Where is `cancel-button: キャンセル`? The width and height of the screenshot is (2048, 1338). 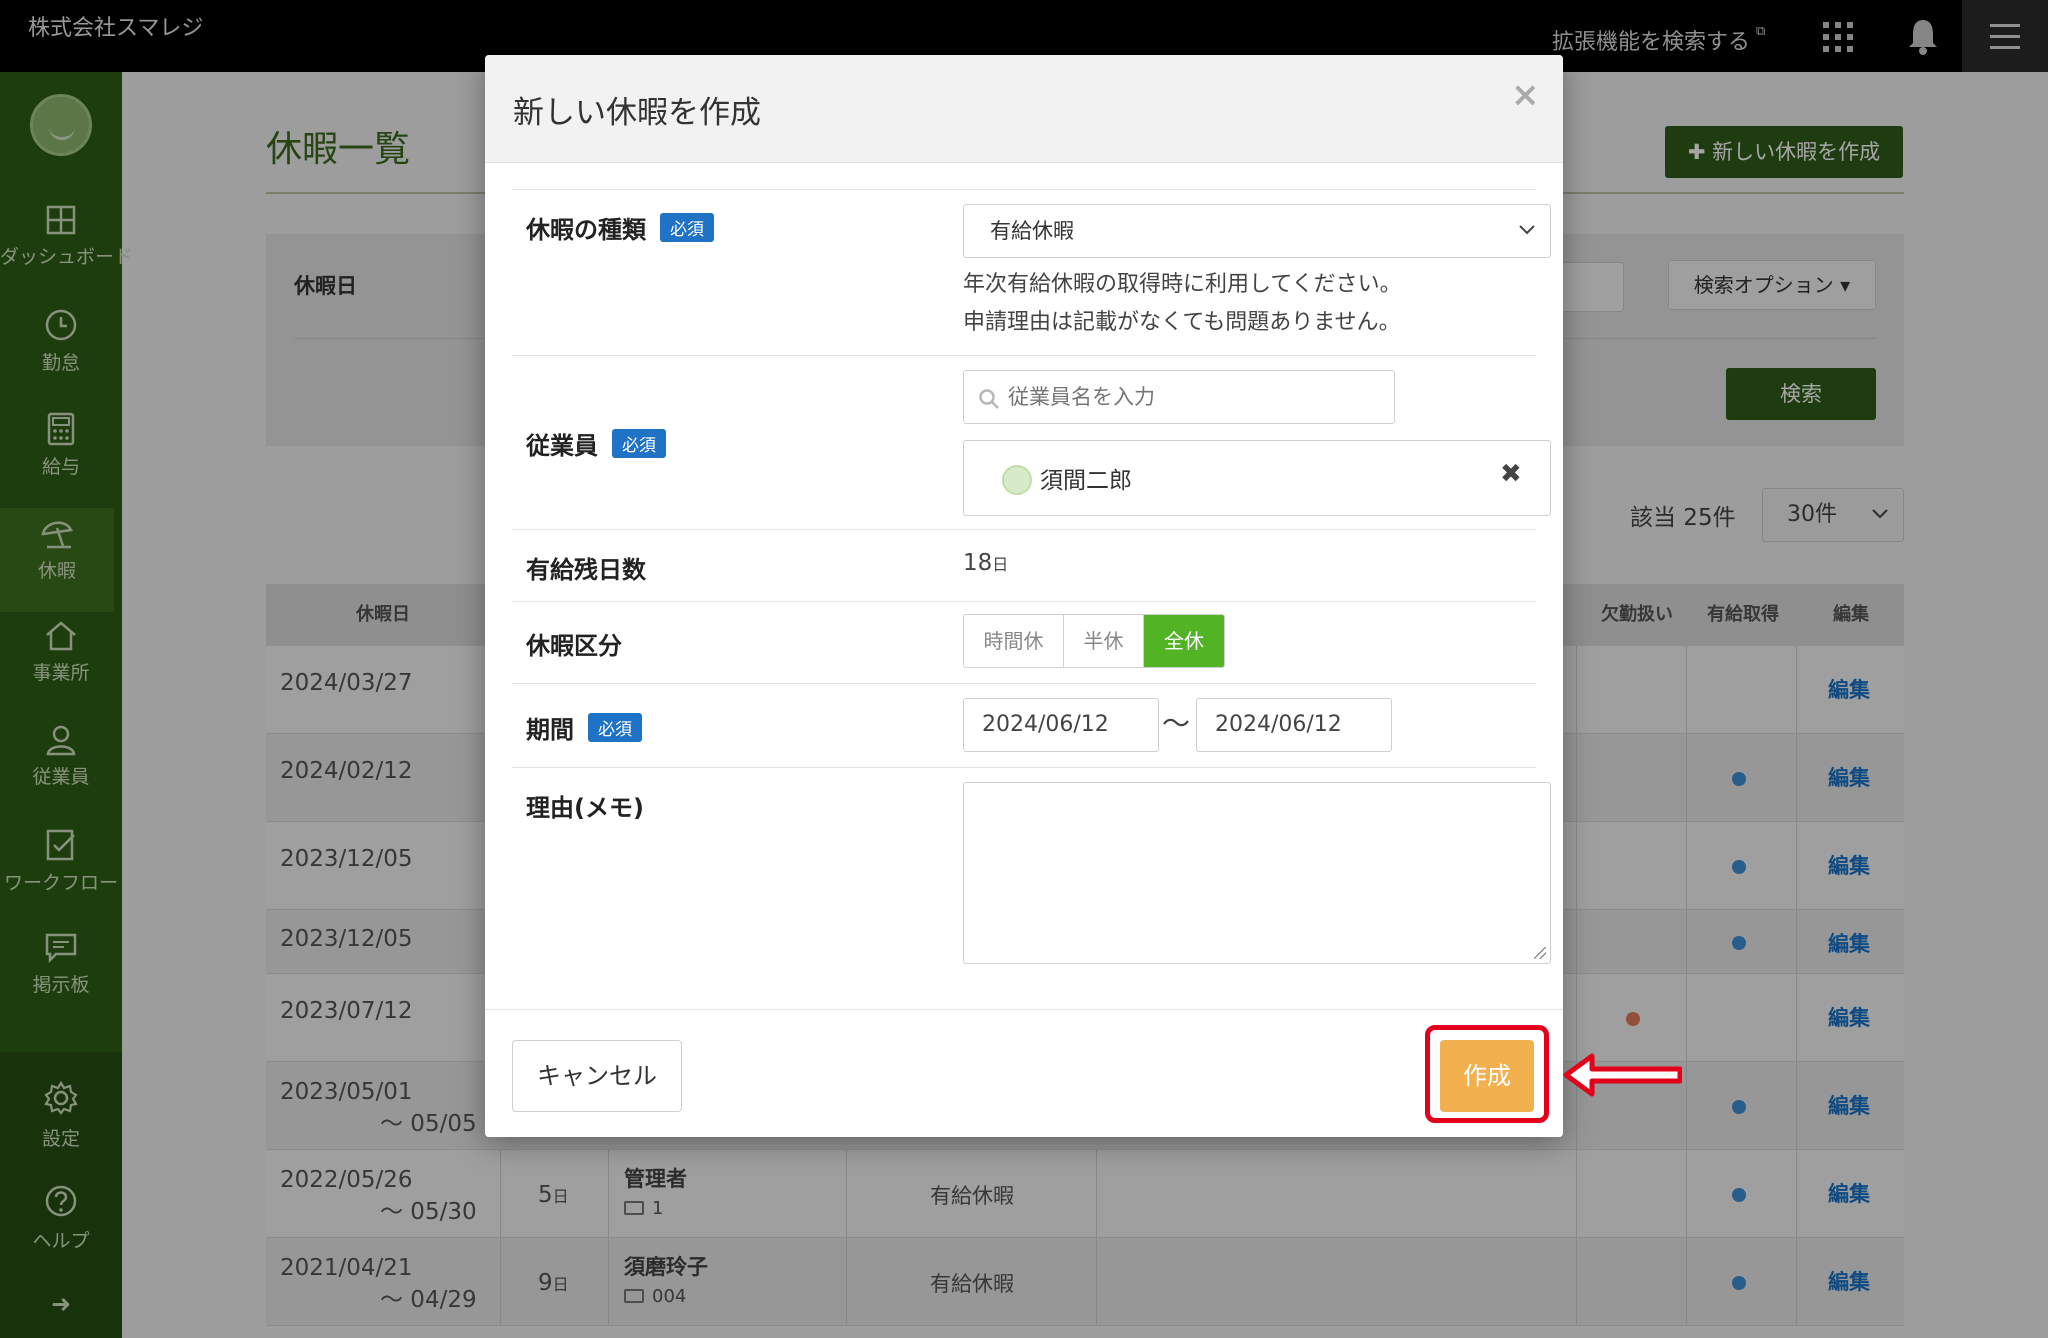
cancel-button: キャンセル is located at coordinates (597, 1076).